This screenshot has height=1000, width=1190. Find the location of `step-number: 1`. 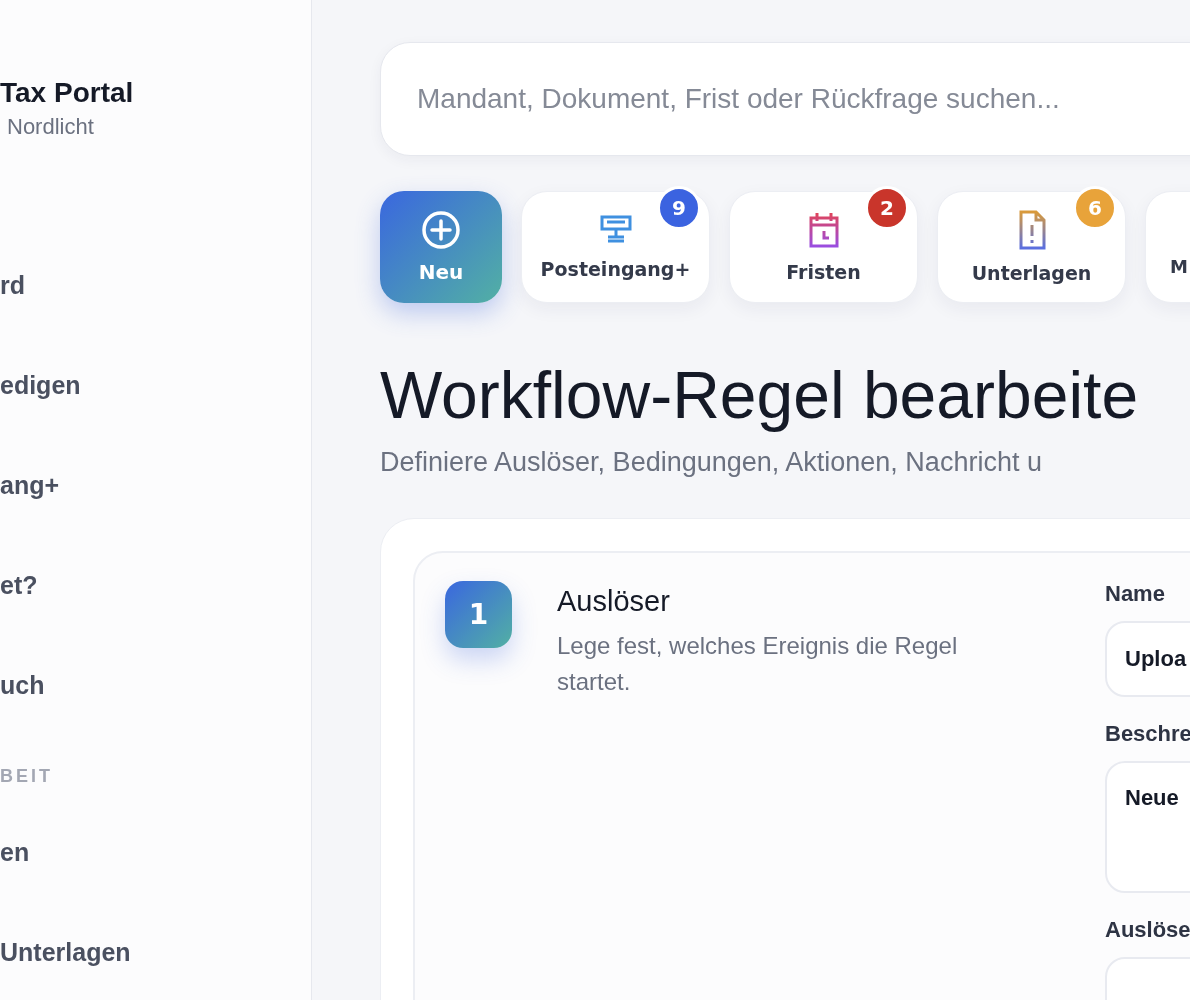

step-number: 1 is located at coordinates (478, 614).